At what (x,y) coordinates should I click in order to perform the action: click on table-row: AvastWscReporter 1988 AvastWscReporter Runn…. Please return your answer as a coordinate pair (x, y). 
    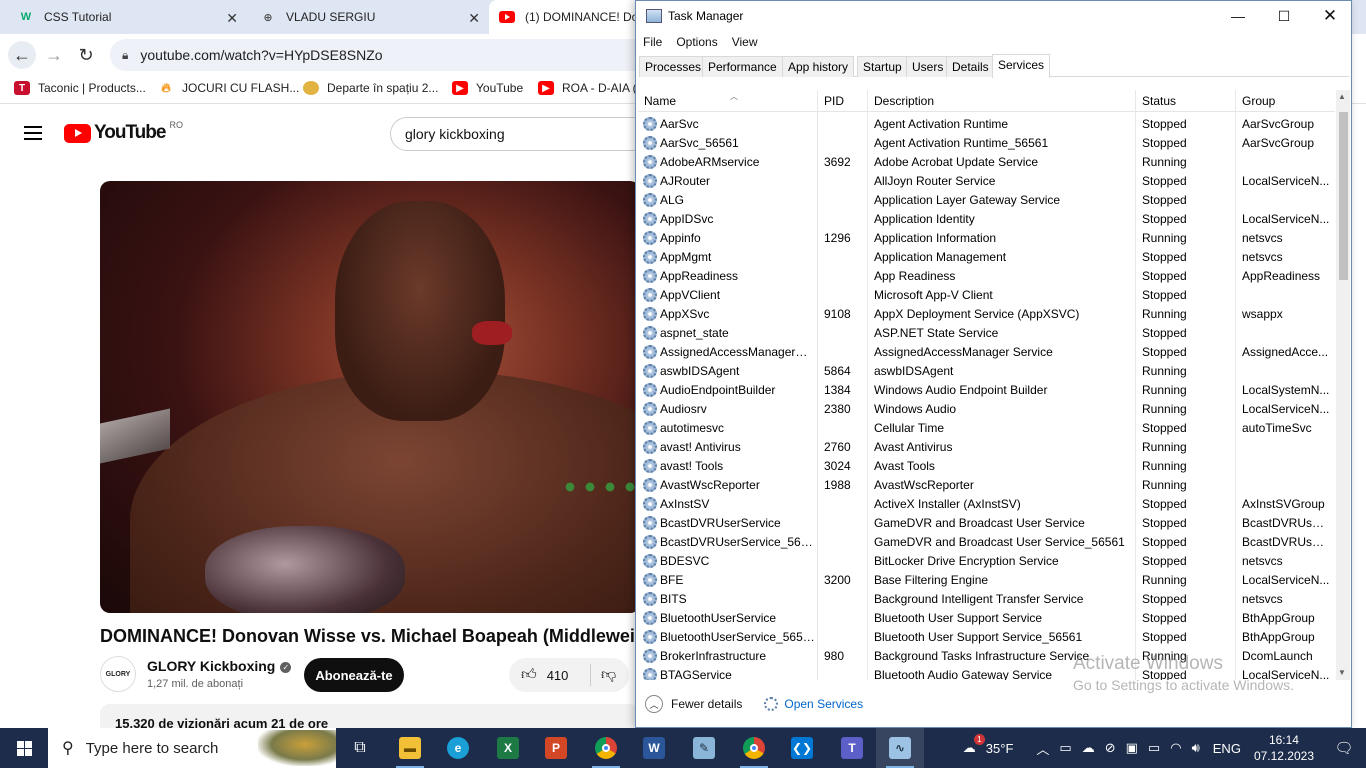
    Looking at the image, I should click on (986, 485).